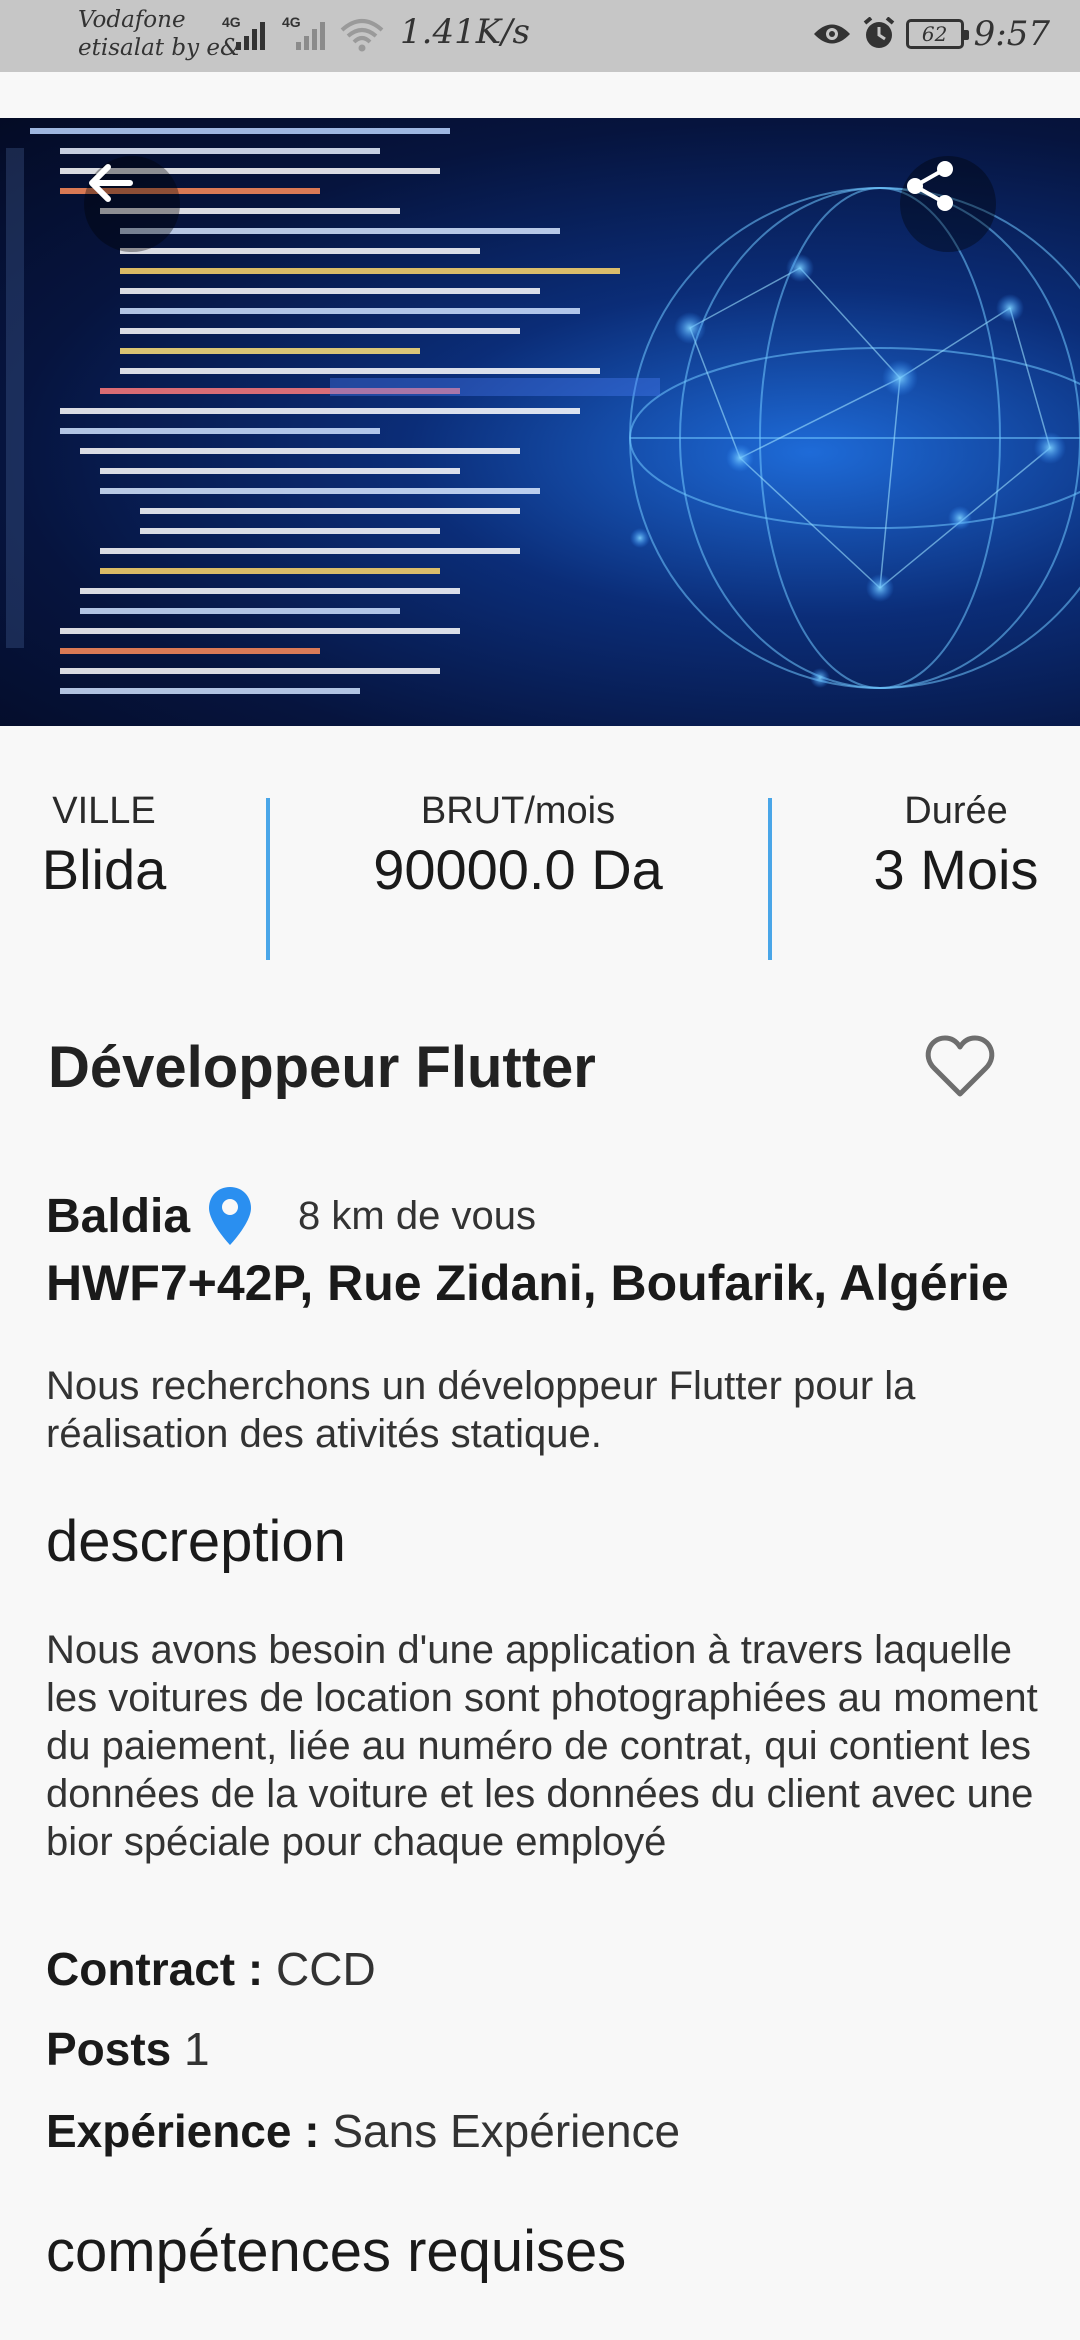  I want to click on experience-row: Expérience : Sans Expérience, so click(363, 2131).